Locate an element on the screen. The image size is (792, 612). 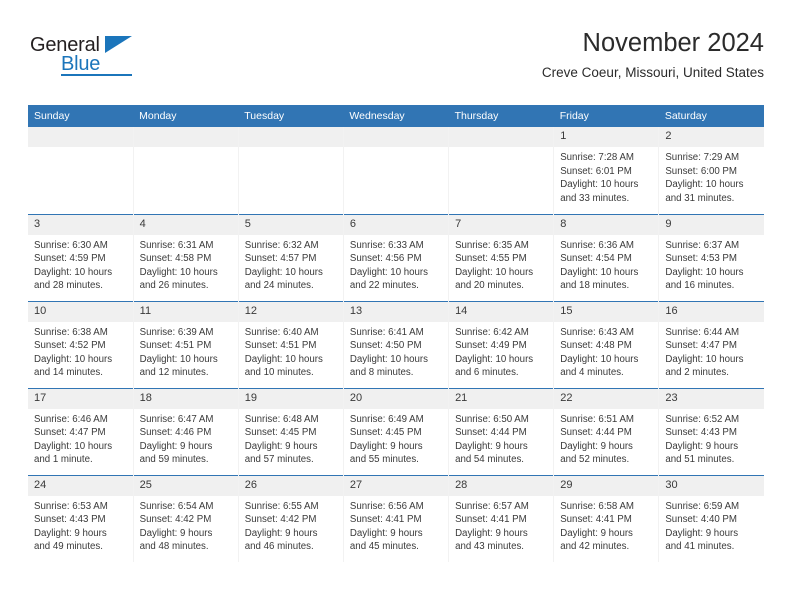
sun-info-line: Sunset: 4:41 PM is located at coordinates (385, 520).